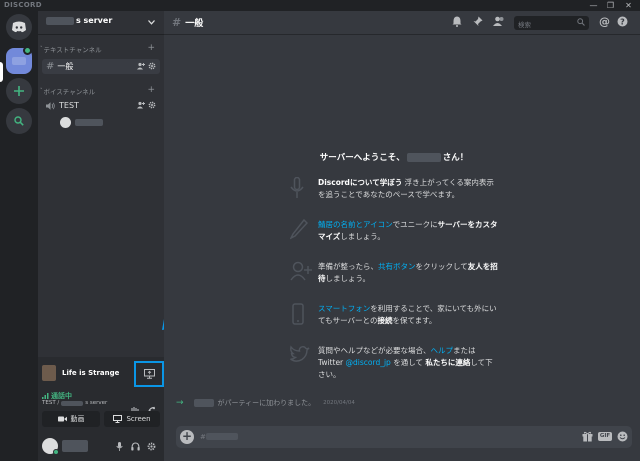  I want to click on text-category: ˅ テキストチャンネル, so click(71, 49).